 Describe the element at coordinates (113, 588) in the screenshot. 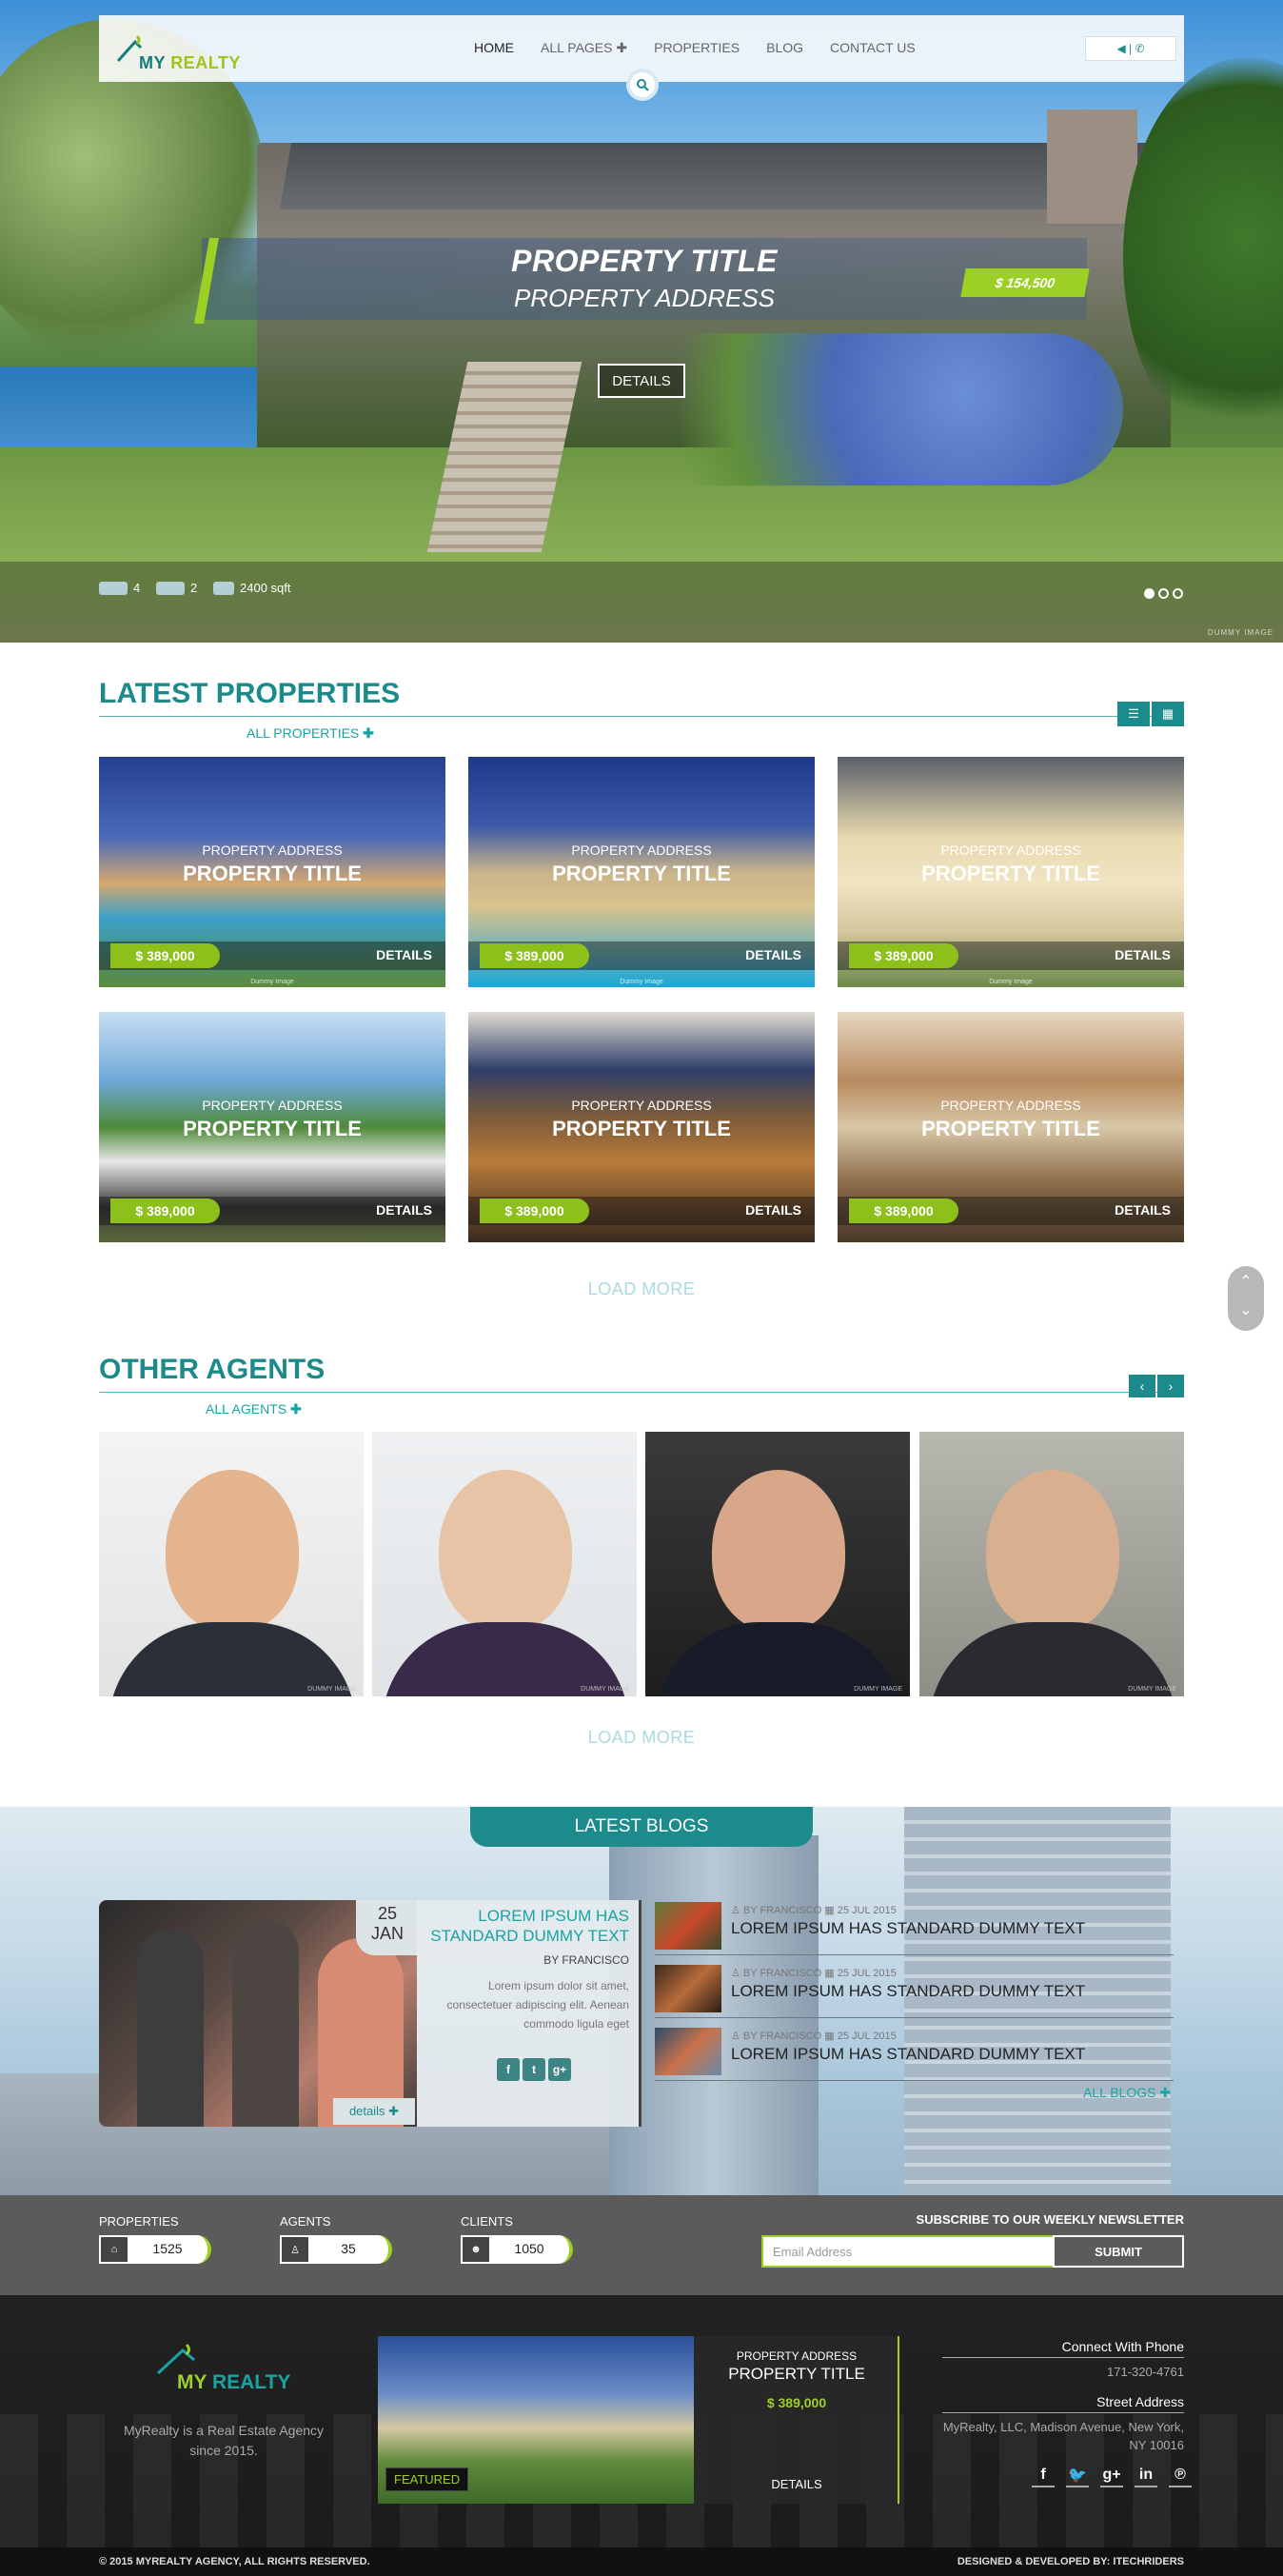

I see `bed-icon` at that location.